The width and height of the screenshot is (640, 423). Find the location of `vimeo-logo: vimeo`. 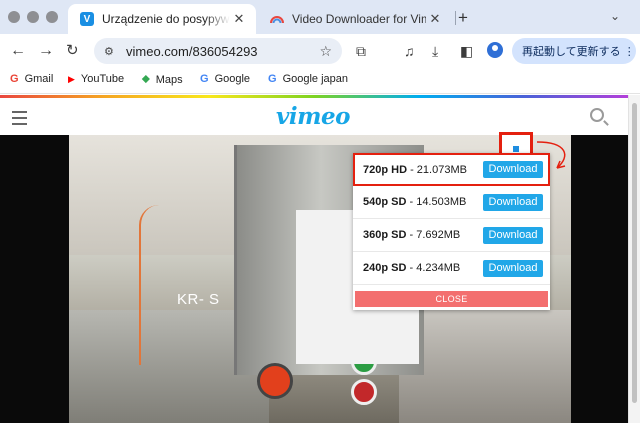

vimeo-logo: vimeo is located at coordinates (313, 116).